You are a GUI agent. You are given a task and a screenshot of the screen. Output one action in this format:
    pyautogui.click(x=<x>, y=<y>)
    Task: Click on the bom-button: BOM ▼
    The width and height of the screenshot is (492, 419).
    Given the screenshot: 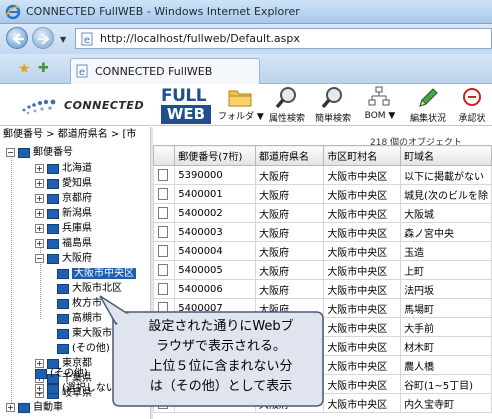 What is the action you would take?
    pyautogui.click(x=380, y=105)
    